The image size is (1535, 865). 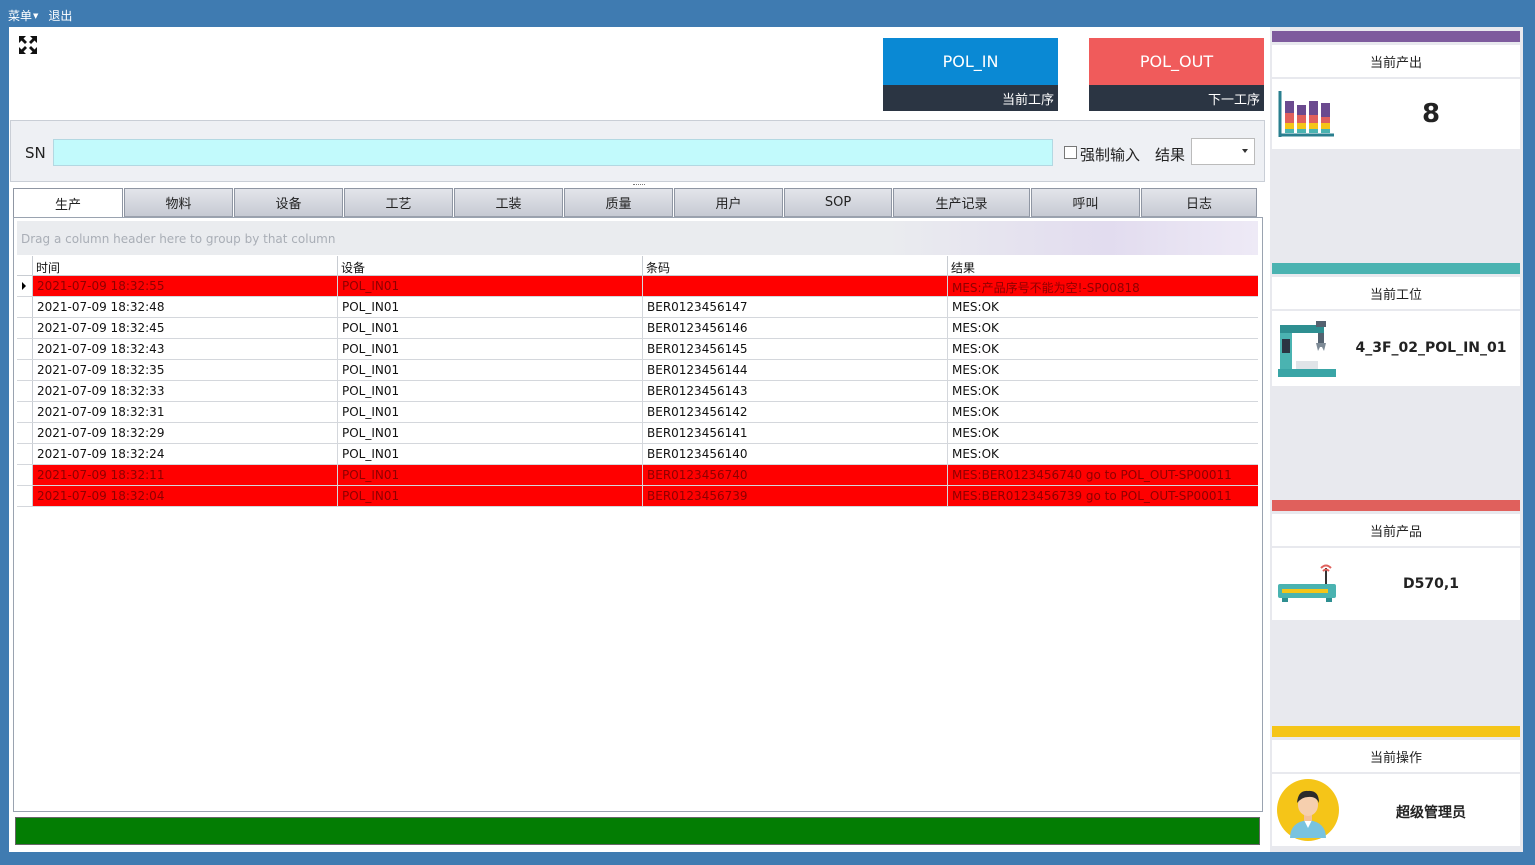 I want to click on tab-equipment: 设备, so click(x=288, y=202).